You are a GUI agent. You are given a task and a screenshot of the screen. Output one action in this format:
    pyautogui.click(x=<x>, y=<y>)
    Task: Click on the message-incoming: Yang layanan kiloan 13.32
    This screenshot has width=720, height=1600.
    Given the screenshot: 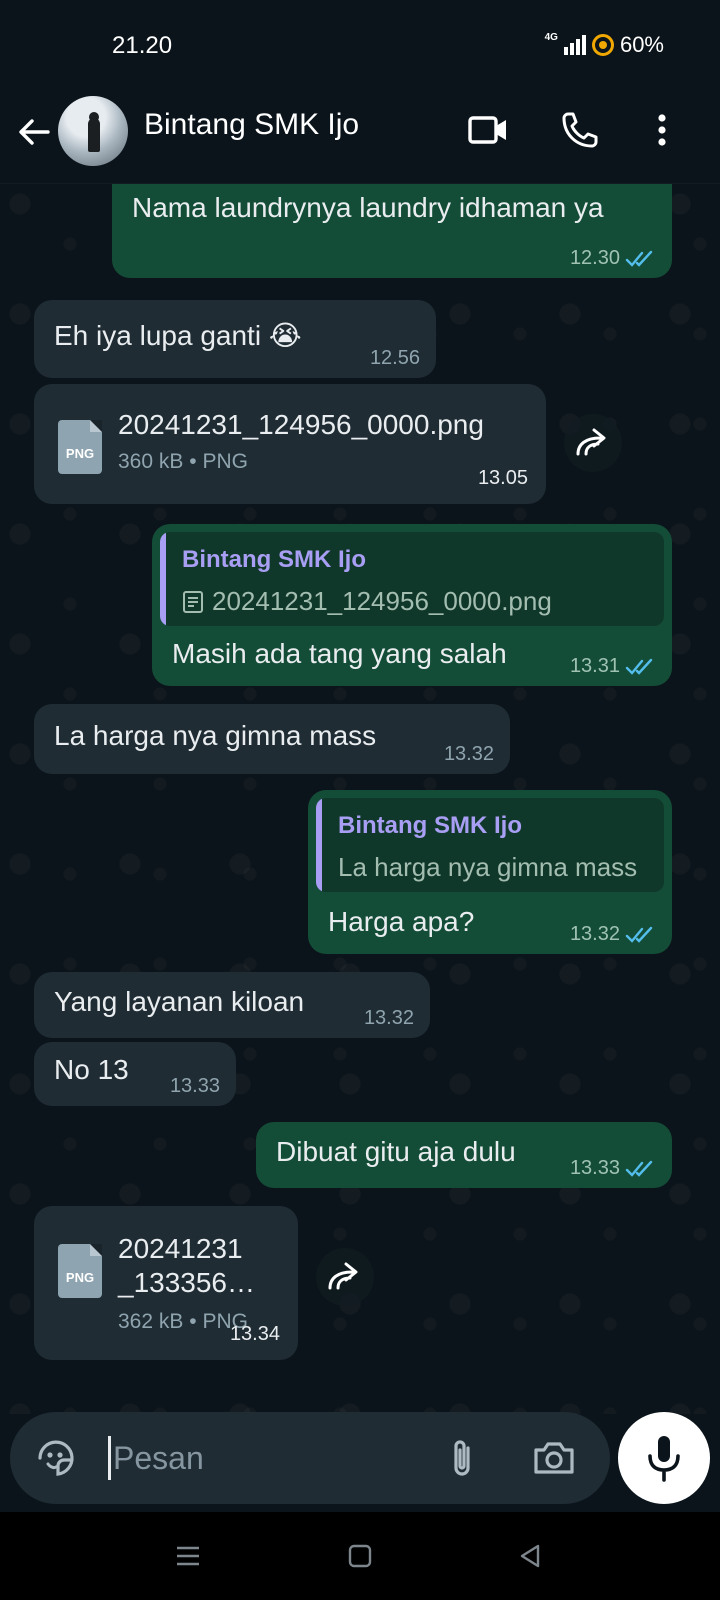 What is the action you would take?
    pyautogui.click(x=232, y=1005)
    